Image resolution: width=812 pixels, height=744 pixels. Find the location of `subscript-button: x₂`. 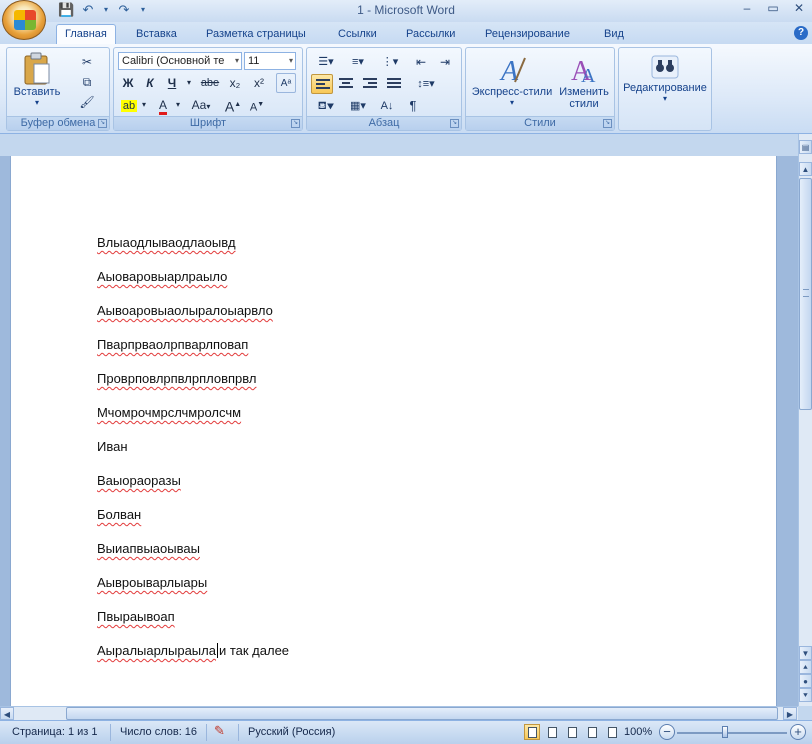

subscript-button: x₂ is located at coordinates (235, 83).